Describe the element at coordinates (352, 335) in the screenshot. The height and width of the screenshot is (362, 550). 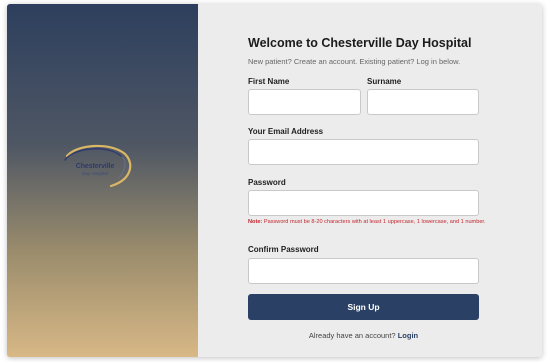
I see `login-prompt: Already have an account?` at that location.